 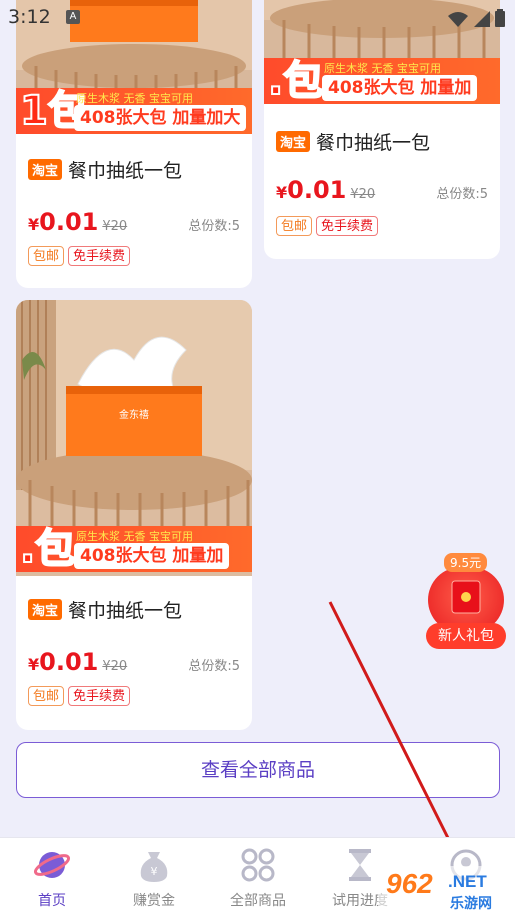 What do you see at coordinates (500, 18) in the screenshot?
I see `battery-icon` at bounding box center [500, 18].